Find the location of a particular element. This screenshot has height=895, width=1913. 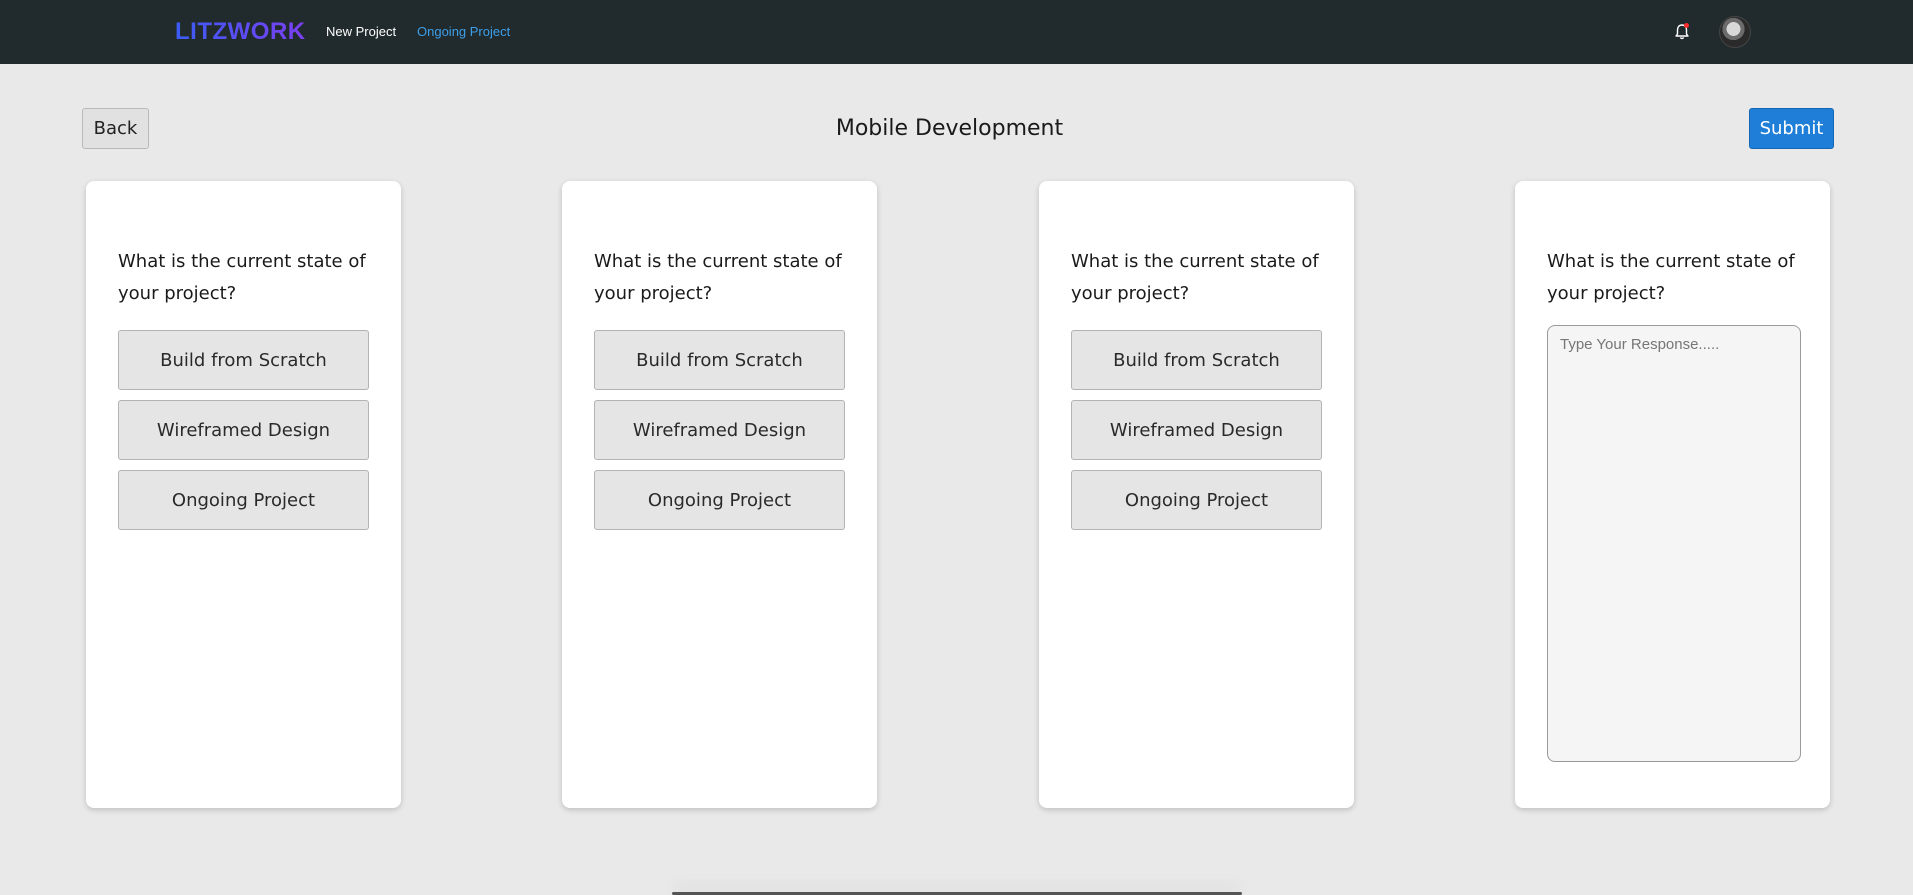

notification-dot is located at coordinates (1686, 25).